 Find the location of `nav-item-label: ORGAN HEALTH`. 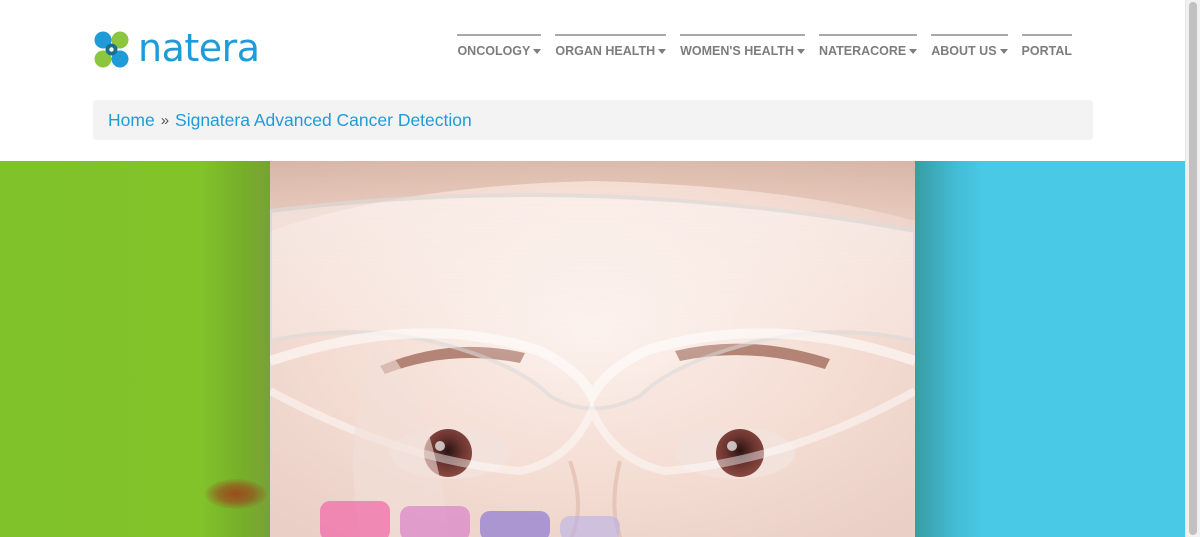

nav-item-label: ORGAN HEALTH is located at coordinates (605, 51).